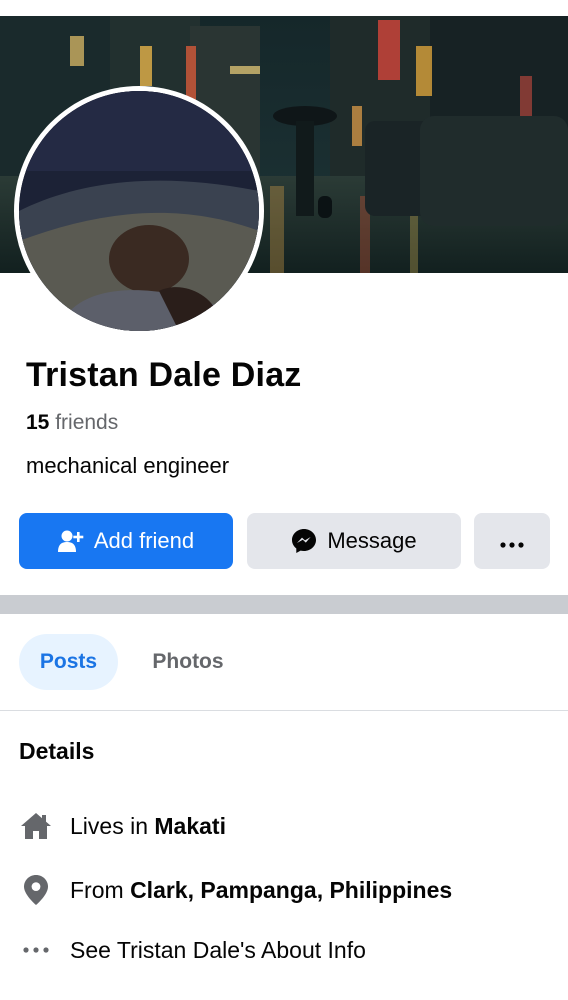  I want to click on lives-in-prefix: Lives in, so click(109, 825).